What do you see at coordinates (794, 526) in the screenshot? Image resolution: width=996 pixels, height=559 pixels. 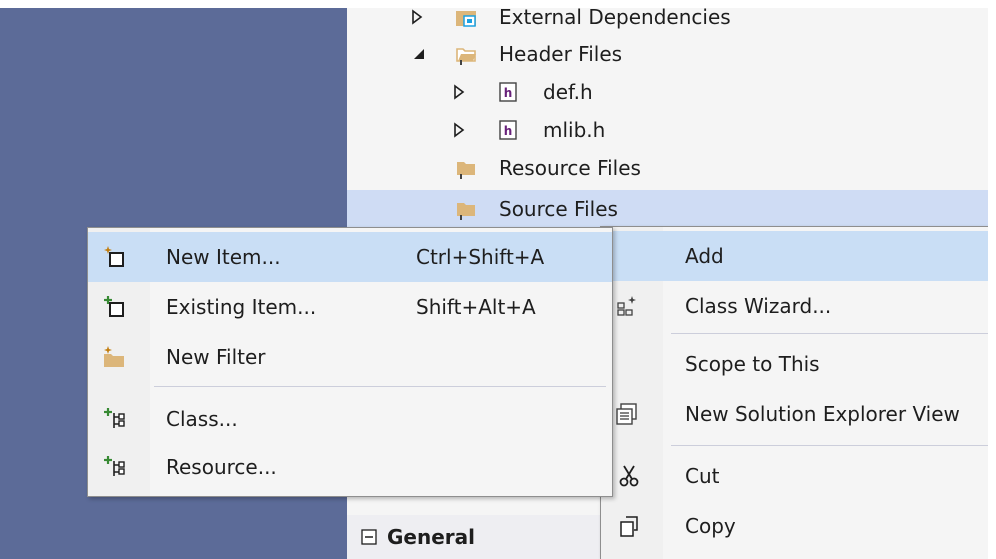 I see `menu-item-copy: Copy` at bounding box center [794, 526].